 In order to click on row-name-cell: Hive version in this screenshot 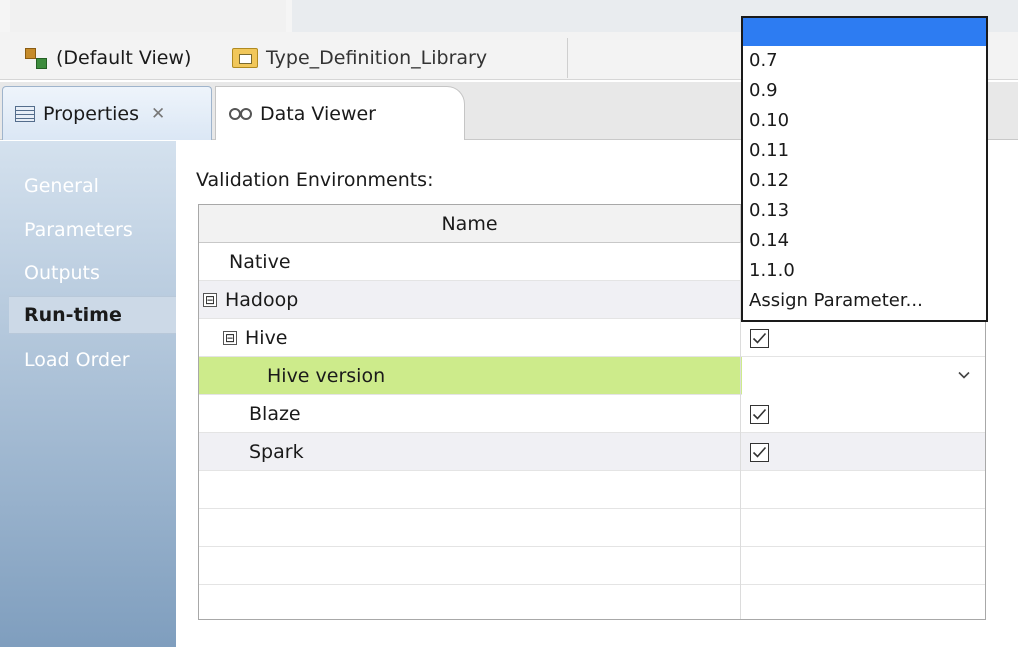, I will do `click(470, 376)`.